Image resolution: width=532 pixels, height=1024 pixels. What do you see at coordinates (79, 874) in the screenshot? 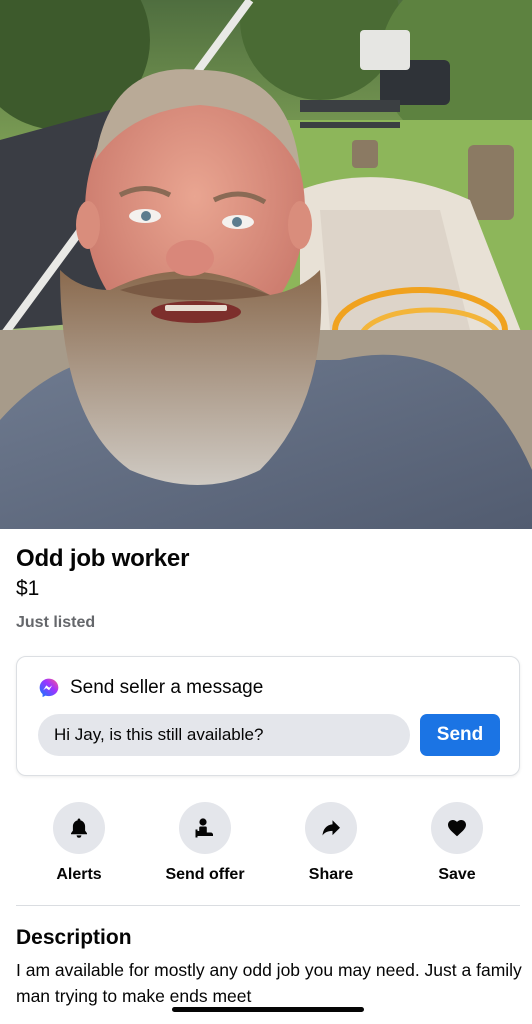
I see `alerts-label: Alerts` at bounding box center [79, 874].